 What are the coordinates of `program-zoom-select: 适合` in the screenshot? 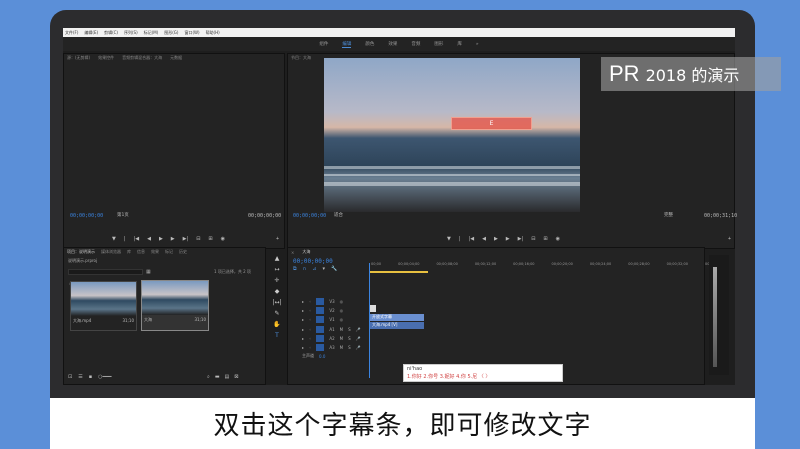 It's located at (338, 215).